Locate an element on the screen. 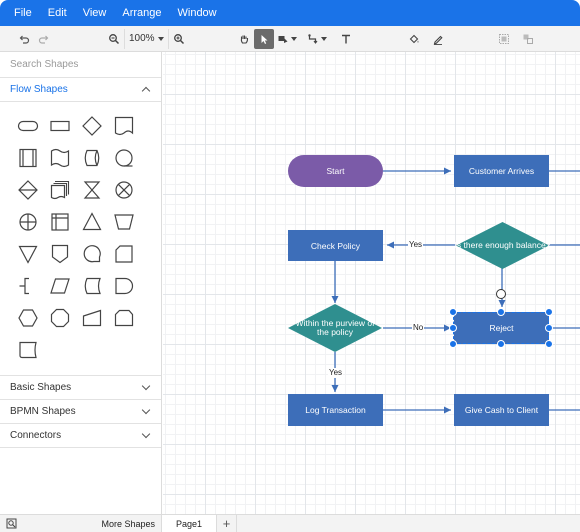 The height and width of the screenshot is (532, 580). direct-data-shape is located at coordinates (92, 158).